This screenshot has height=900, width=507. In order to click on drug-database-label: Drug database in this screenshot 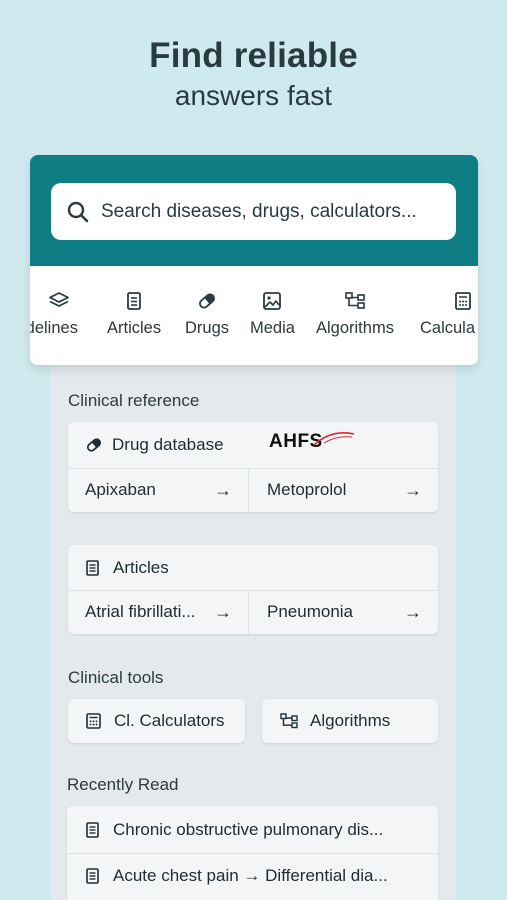, I will do `click(168, 444)`.